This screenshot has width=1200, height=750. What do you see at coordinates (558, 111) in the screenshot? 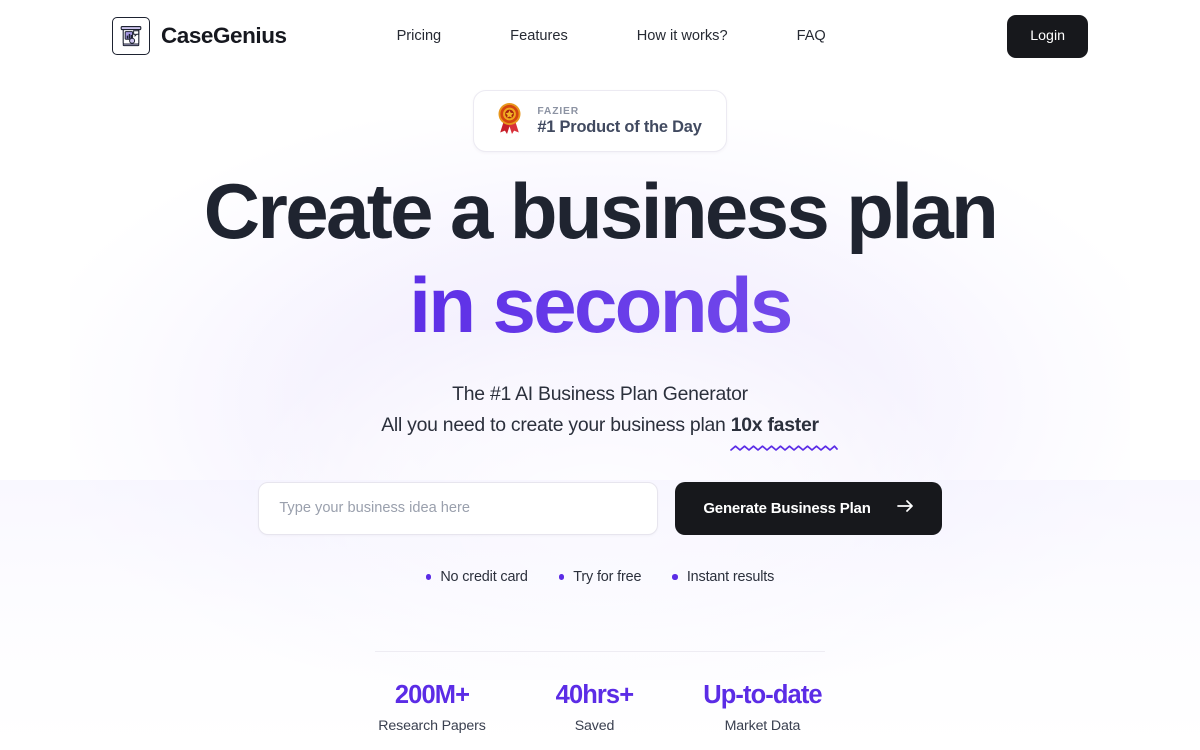
I see `badge-kicker: FAZIER` at bounding box center [558, 111].